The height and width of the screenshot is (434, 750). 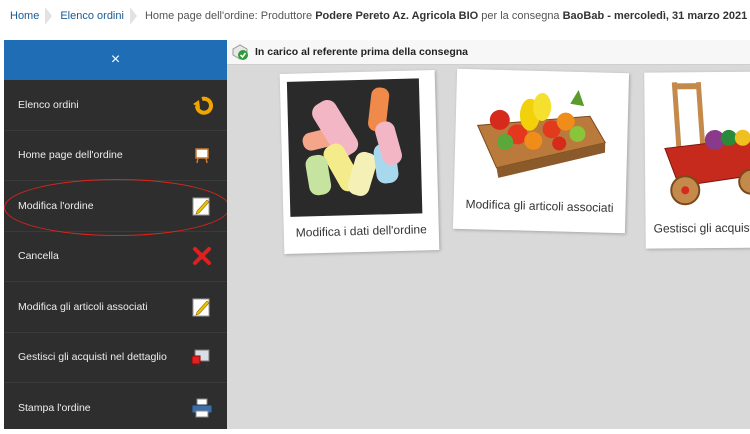 I want to click on sidebar-item-modifica-ordine: Modifica l'ordine, so click(x=115, y=206).